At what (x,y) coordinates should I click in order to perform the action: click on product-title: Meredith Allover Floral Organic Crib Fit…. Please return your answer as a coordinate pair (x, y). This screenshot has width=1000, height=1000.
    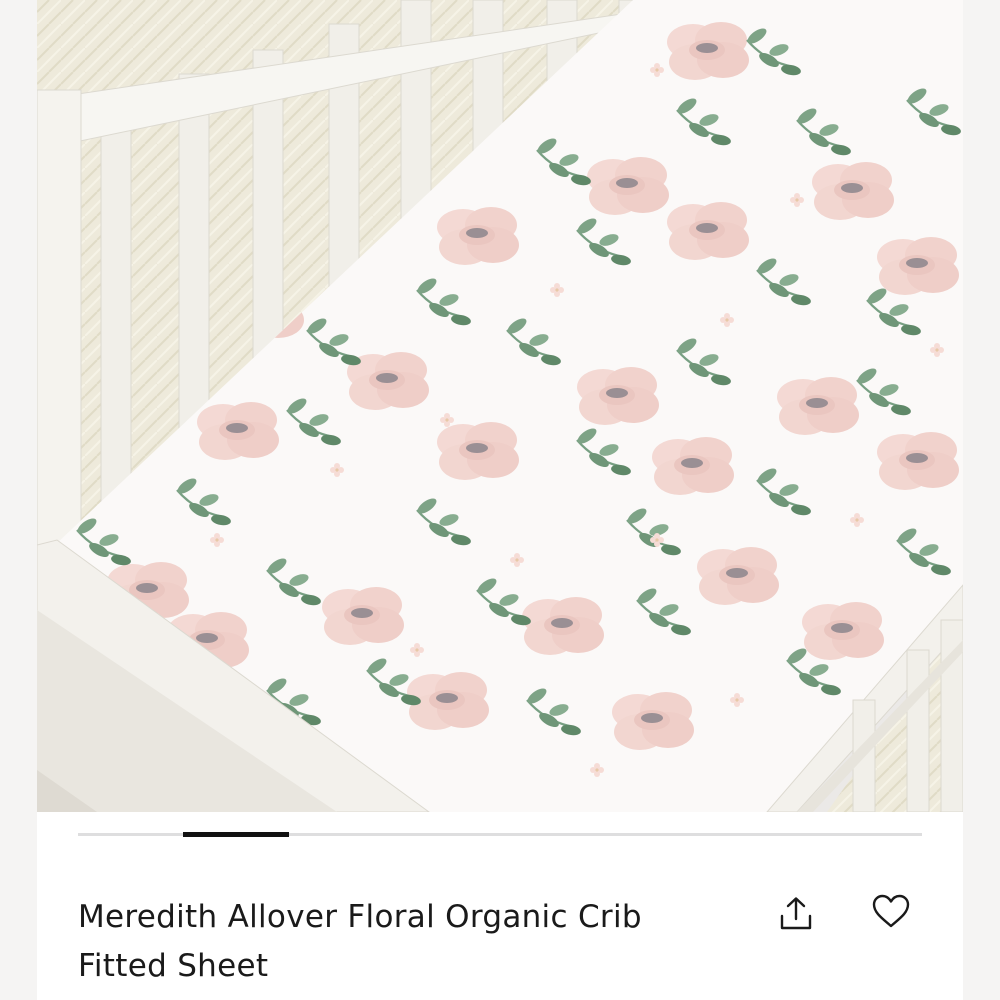
    Looking at the image, I should click on (360, 941).